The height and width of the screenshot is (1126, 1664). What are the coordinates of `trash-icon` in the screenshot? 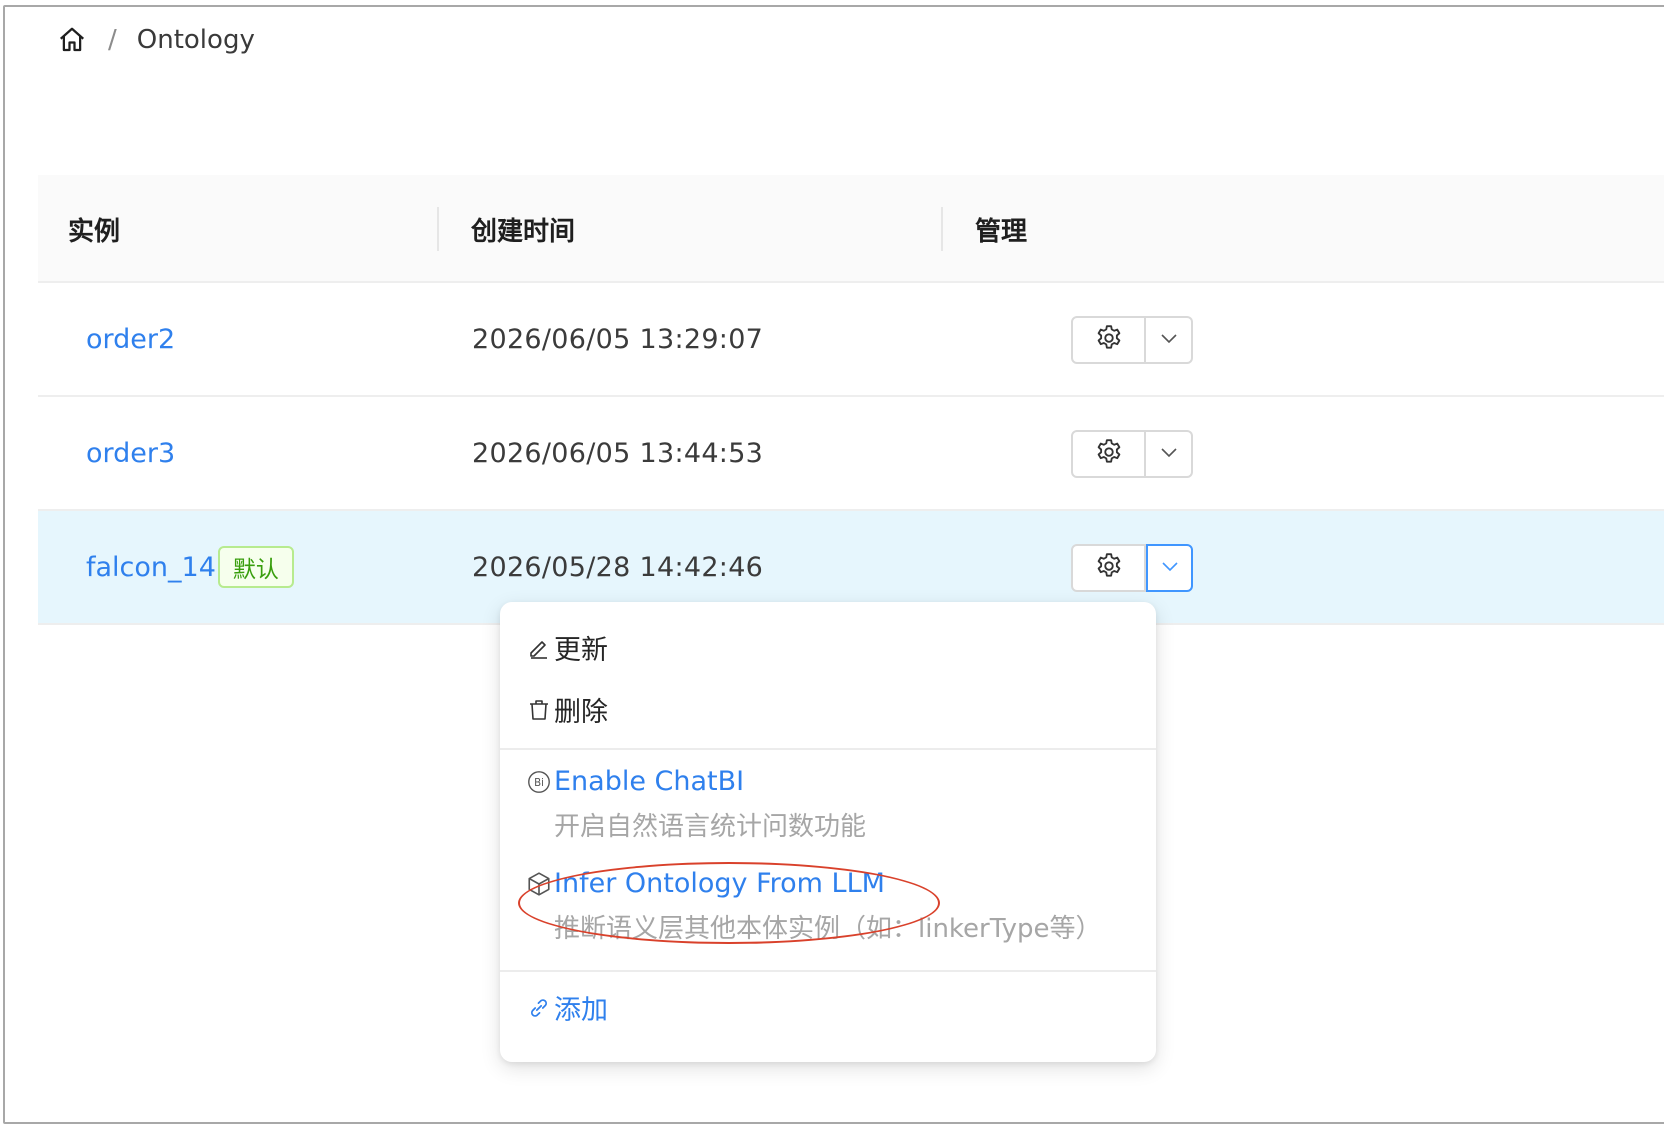 It's located at (539, 710).